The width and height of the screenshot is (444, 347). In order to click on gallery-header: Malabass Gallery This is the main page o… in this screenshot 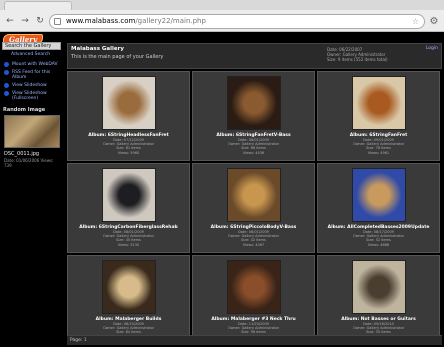, I will do `click(254, 56)`.